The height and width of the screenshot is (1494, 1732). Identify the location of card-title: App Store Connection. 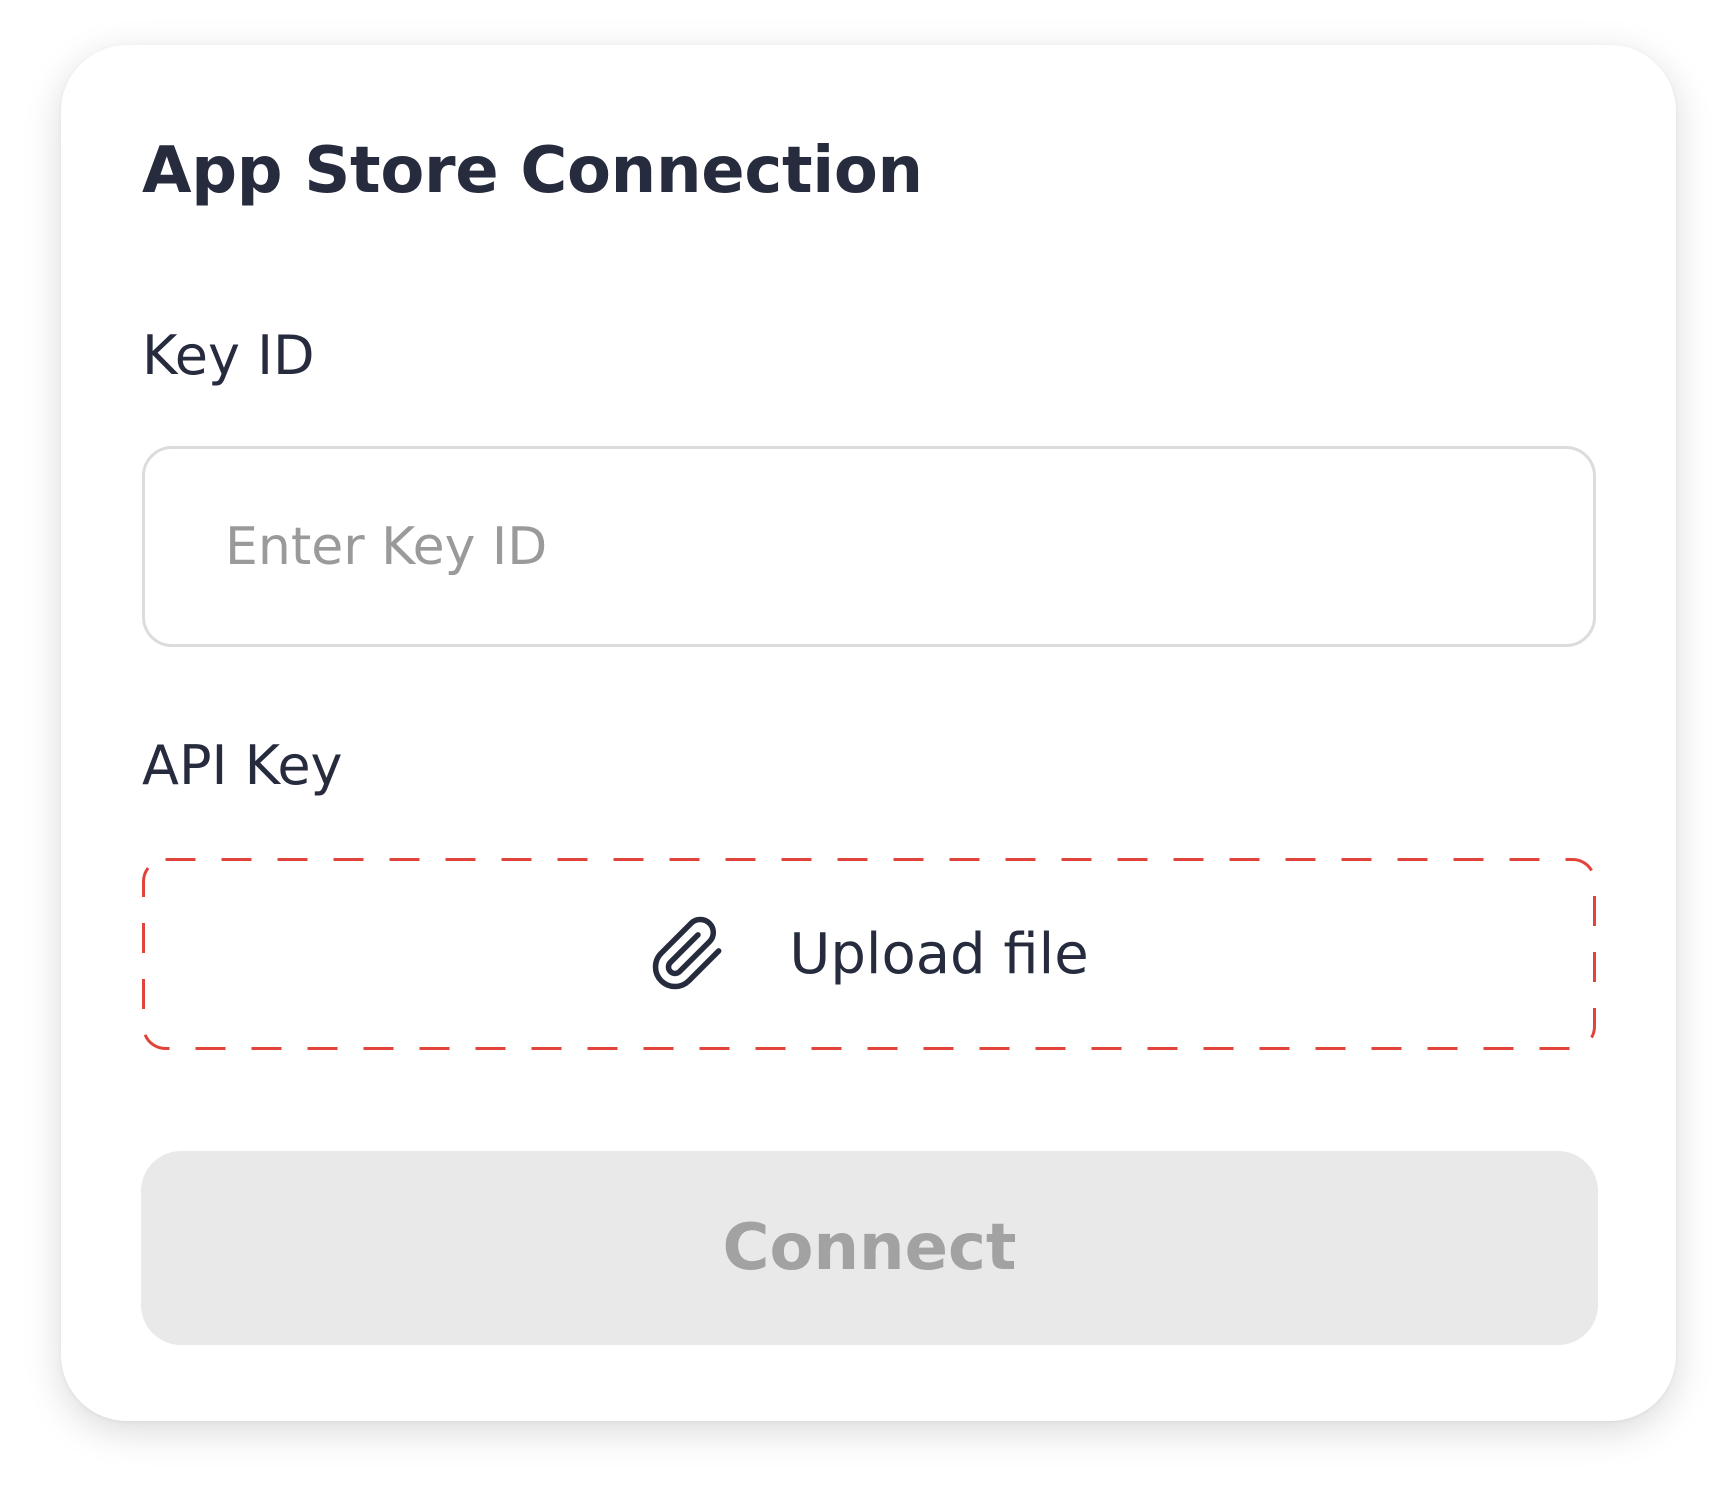
(532, 171).